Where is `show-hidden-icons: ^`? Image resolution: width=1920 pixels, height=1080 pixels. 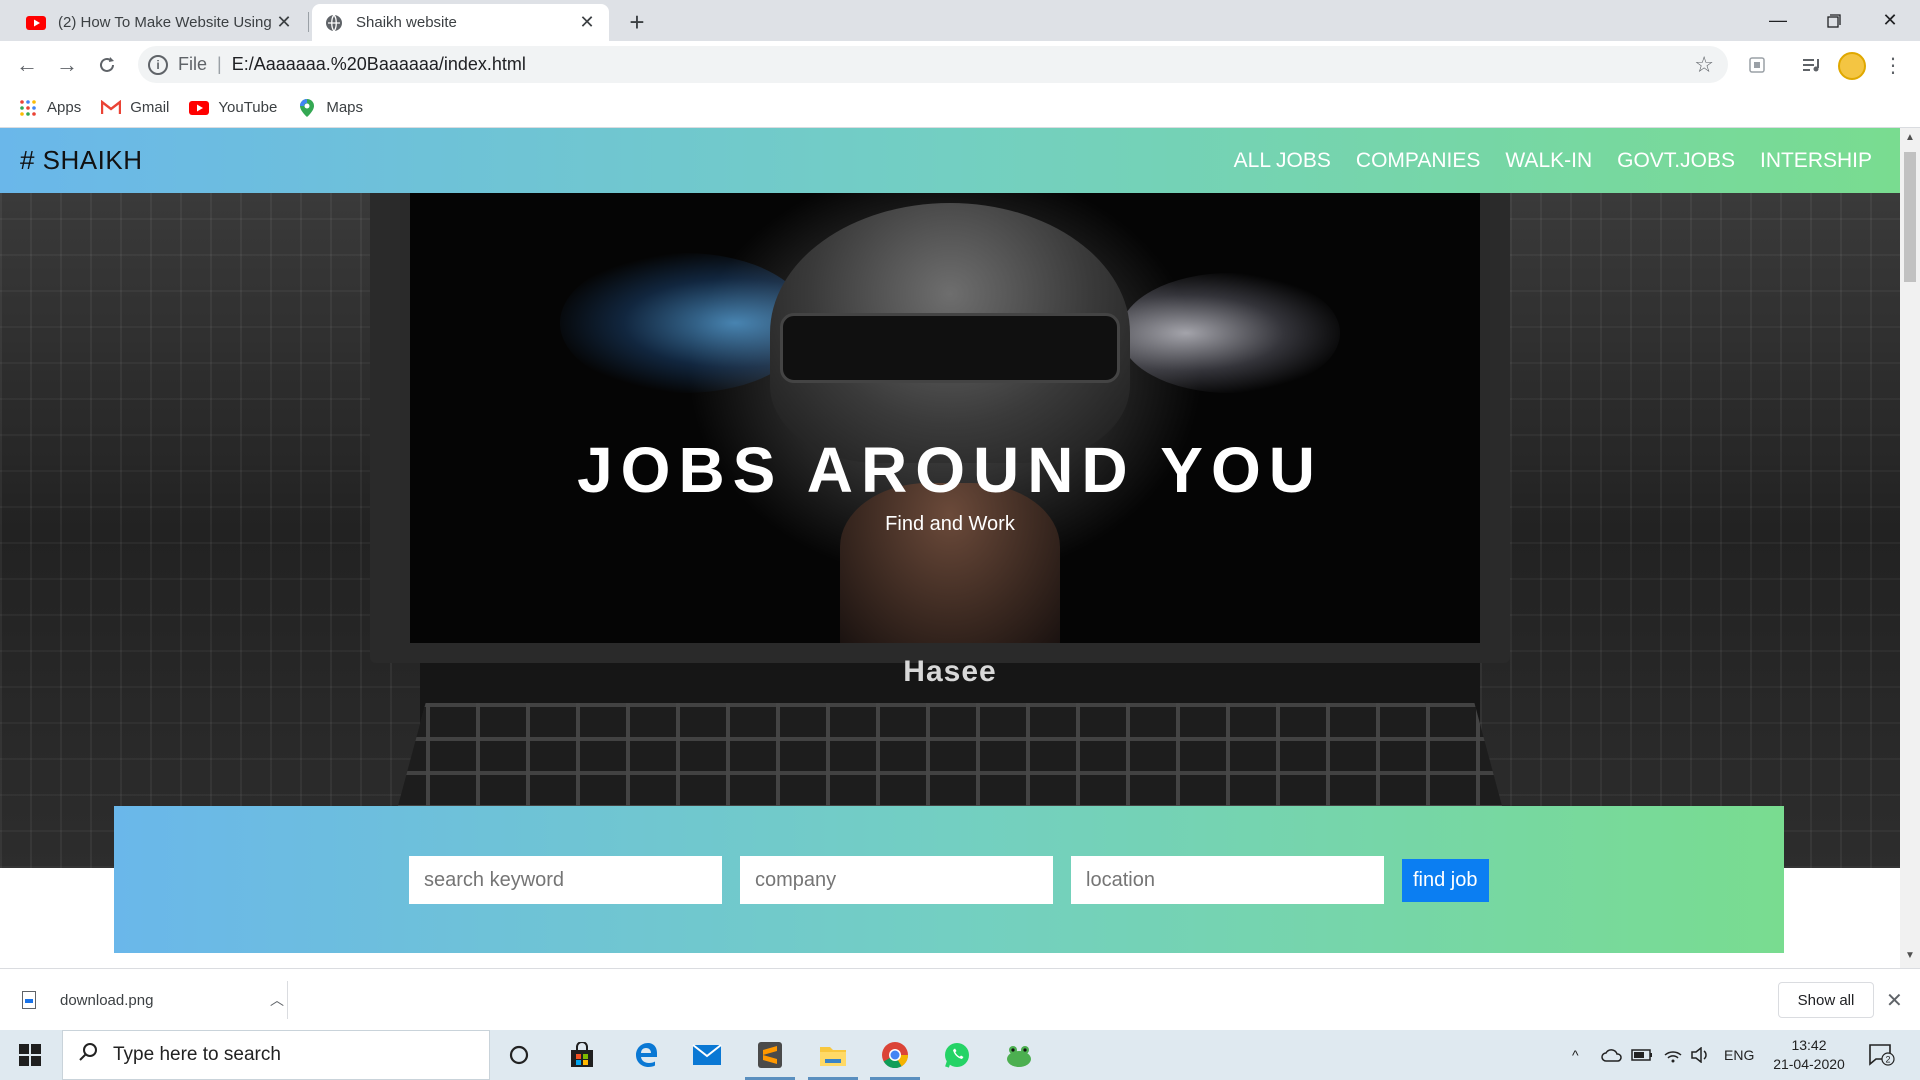
show-hidden-icons: ^ is located at coordinates (1575, 1055).